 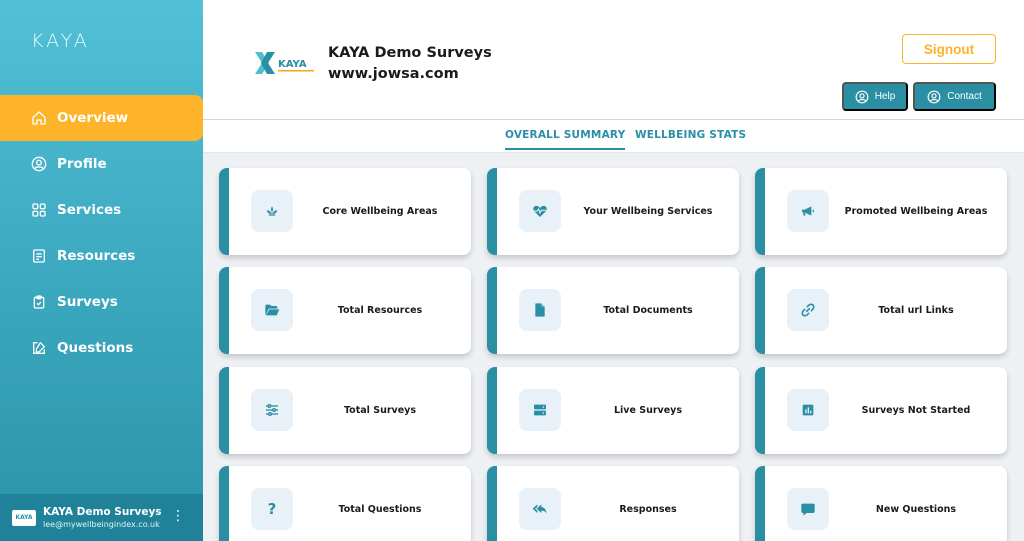 I want to click on help-button: Help, so click(x=875, y=96).